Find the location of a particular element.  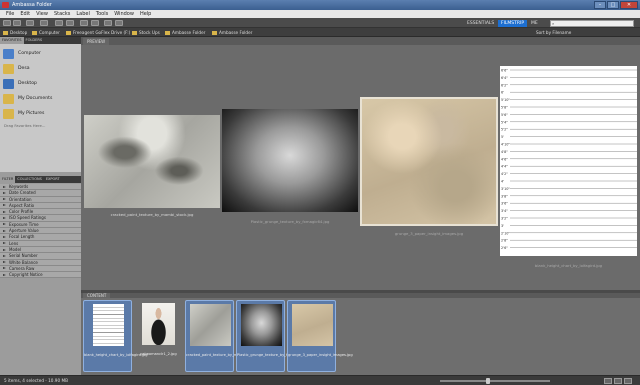

favorite-desa: Desa is located at coordinates (41, 69).